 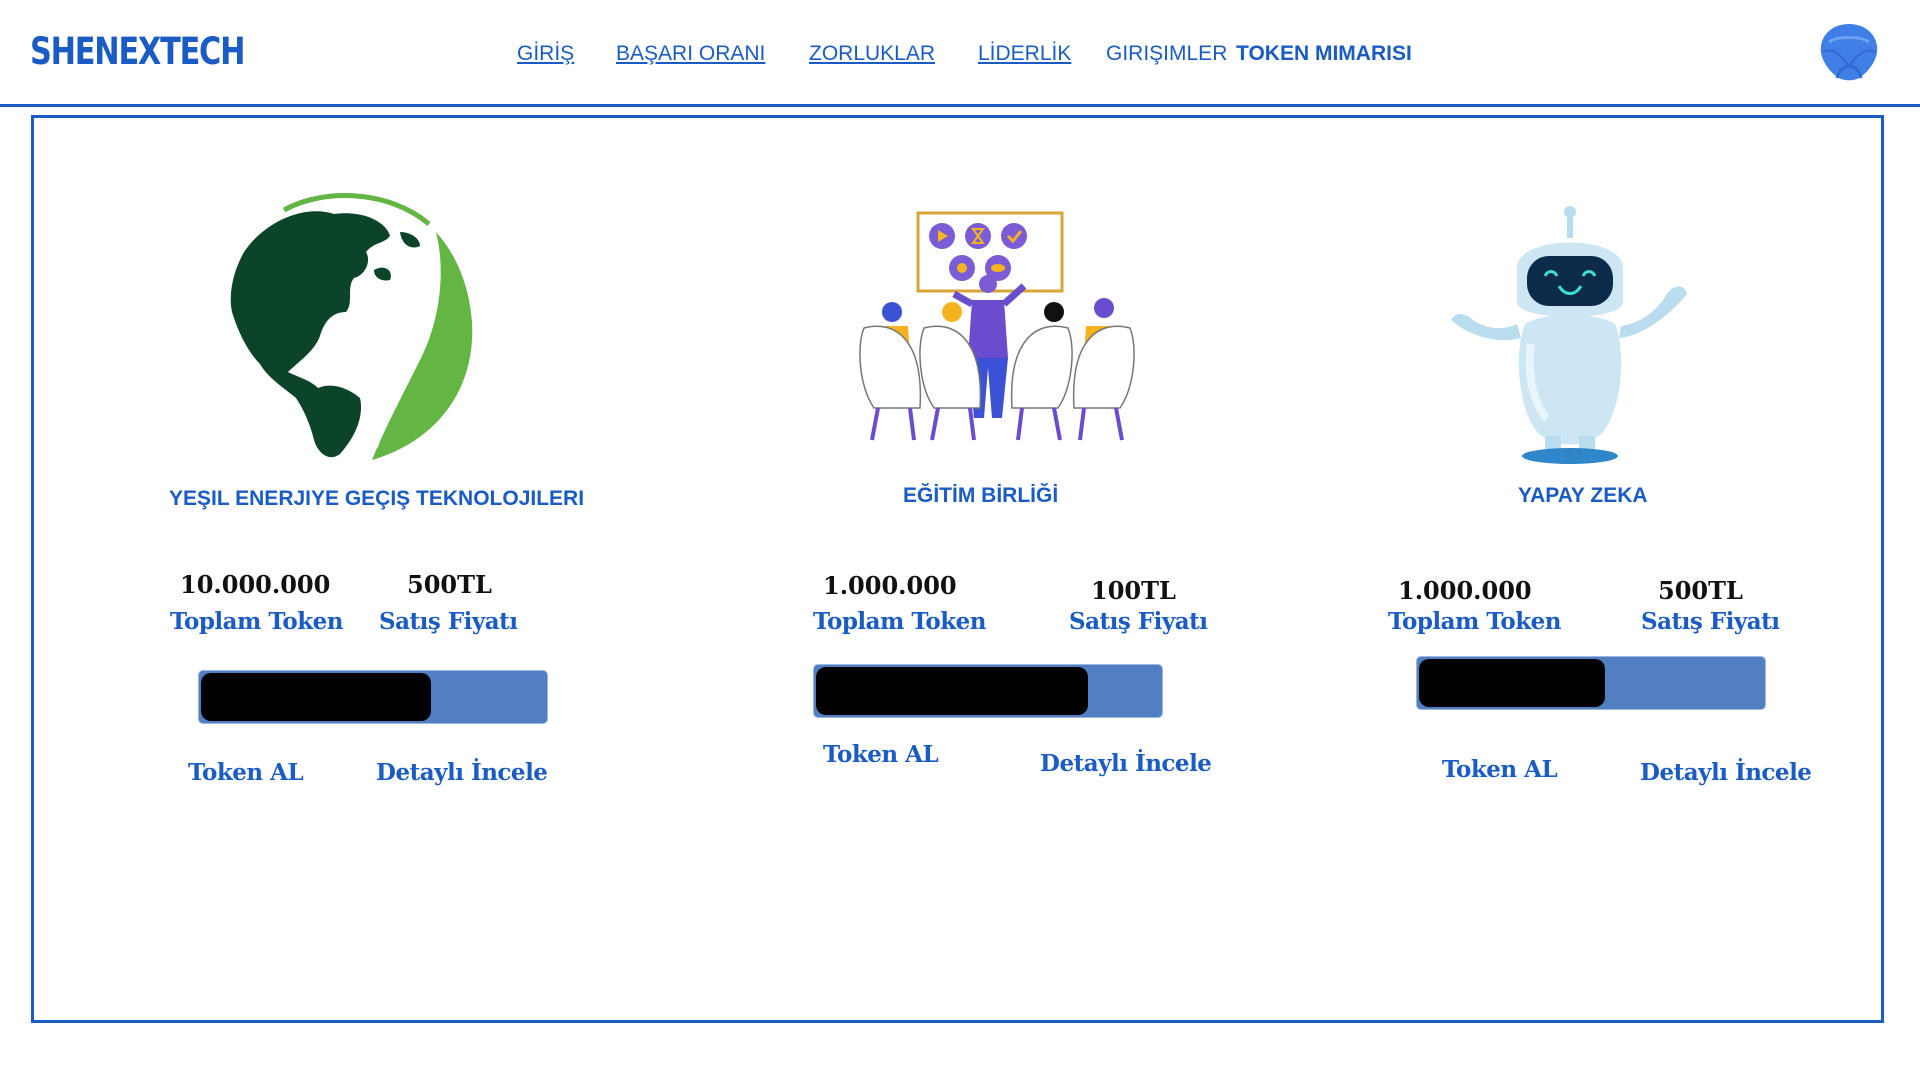 What do you see at coordinates (960, 105) in the screenshot?
I see `header-divider` at bounding box center [960, 105].